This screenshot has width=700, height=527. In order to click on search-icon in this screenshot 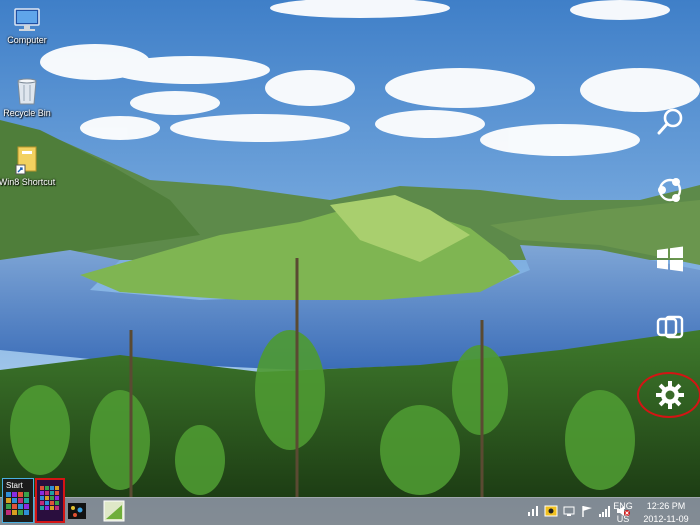, I will do `click(670, 121)`.